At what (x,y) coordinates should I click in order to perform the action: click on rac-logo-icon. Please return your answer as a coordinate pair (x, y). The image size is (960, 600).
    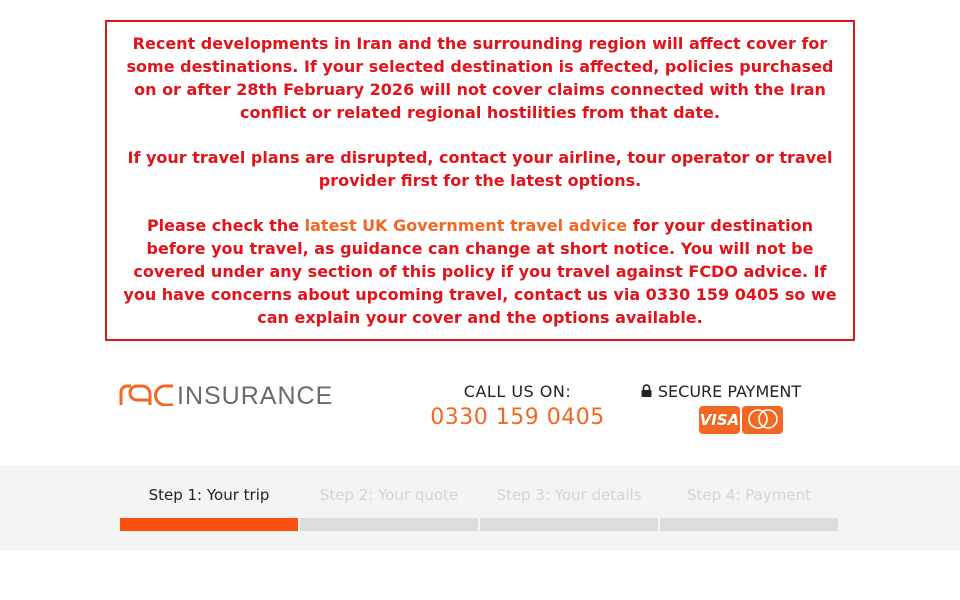
    Looking at the image, I should click on (146, 395).